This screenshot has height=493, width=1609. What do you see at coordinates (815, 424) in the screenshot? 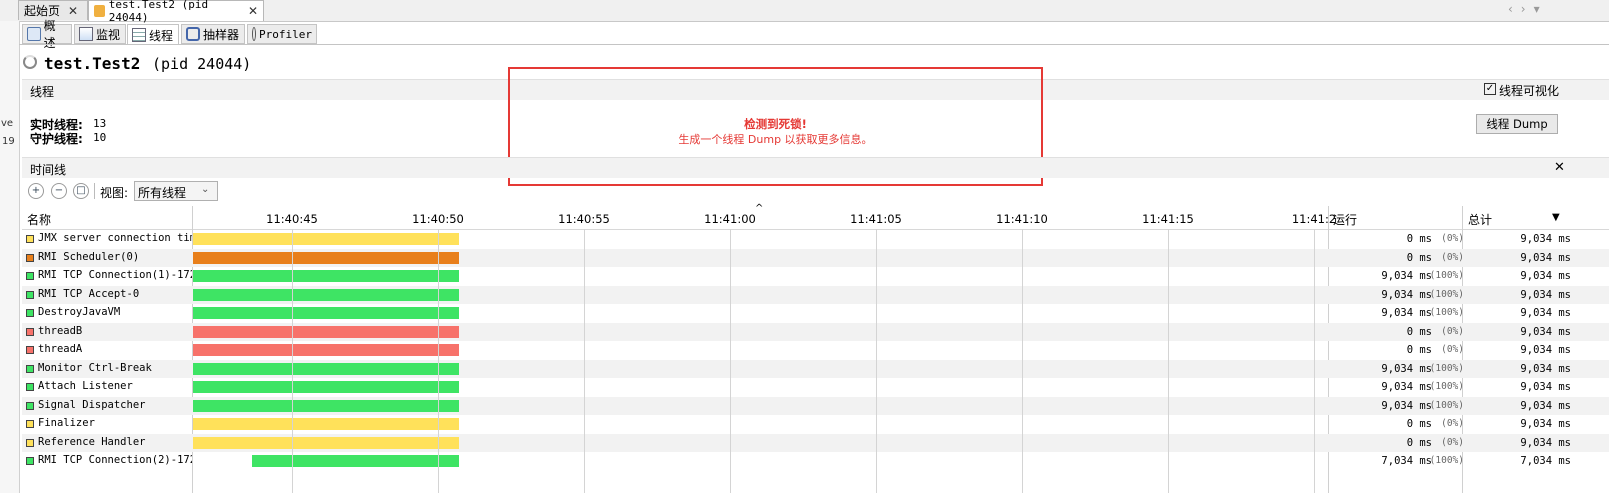
I see `thread-row: Finalizer 0 ms (0%) 9,034 ms` at bounding box center [815, 424].